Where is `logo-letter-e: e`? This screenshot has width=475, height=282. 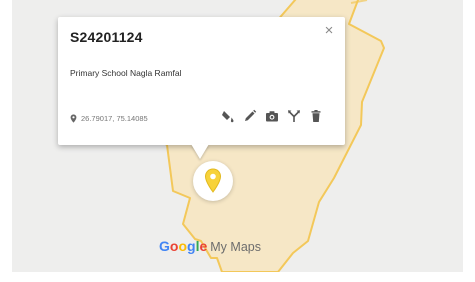
logo-letter-e: e is located at coordinates (203, 246).